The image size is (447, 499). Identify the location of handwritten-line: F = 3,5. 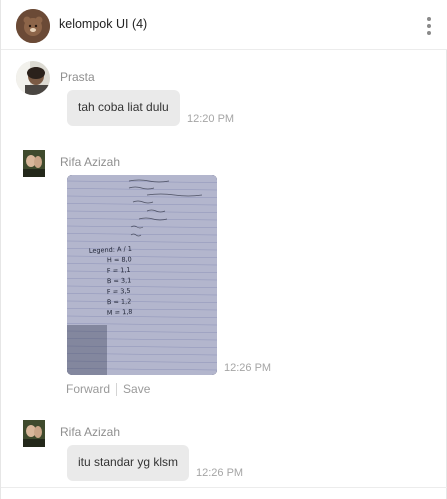
(119, 291).